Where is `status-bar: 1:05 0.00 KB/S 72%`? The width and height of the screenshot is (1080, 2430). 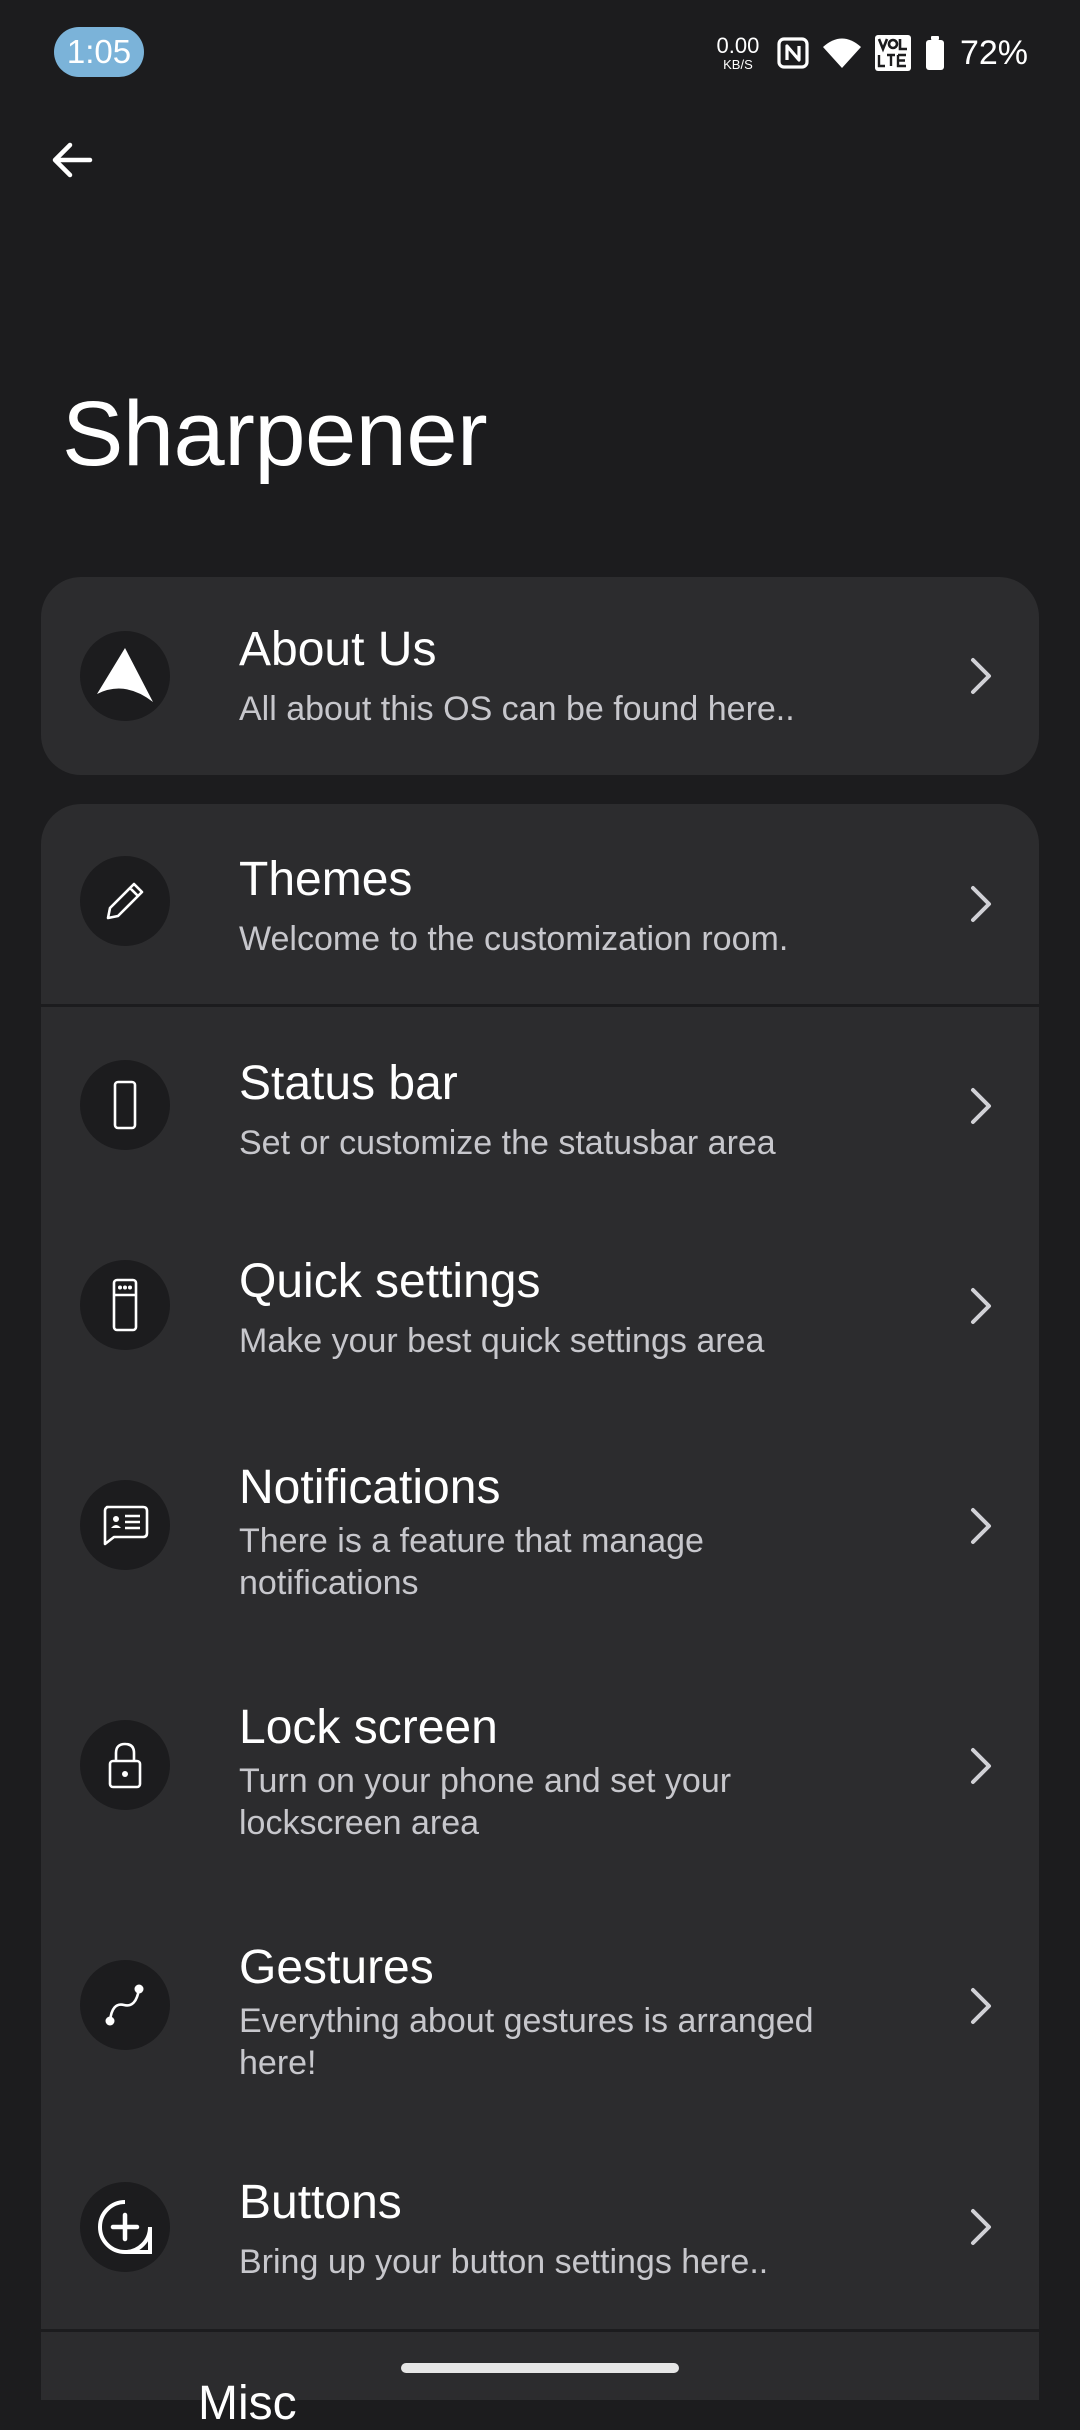 status-bar: 1:05 0.00 KB/S 72% is located at coordinates (540, 52).